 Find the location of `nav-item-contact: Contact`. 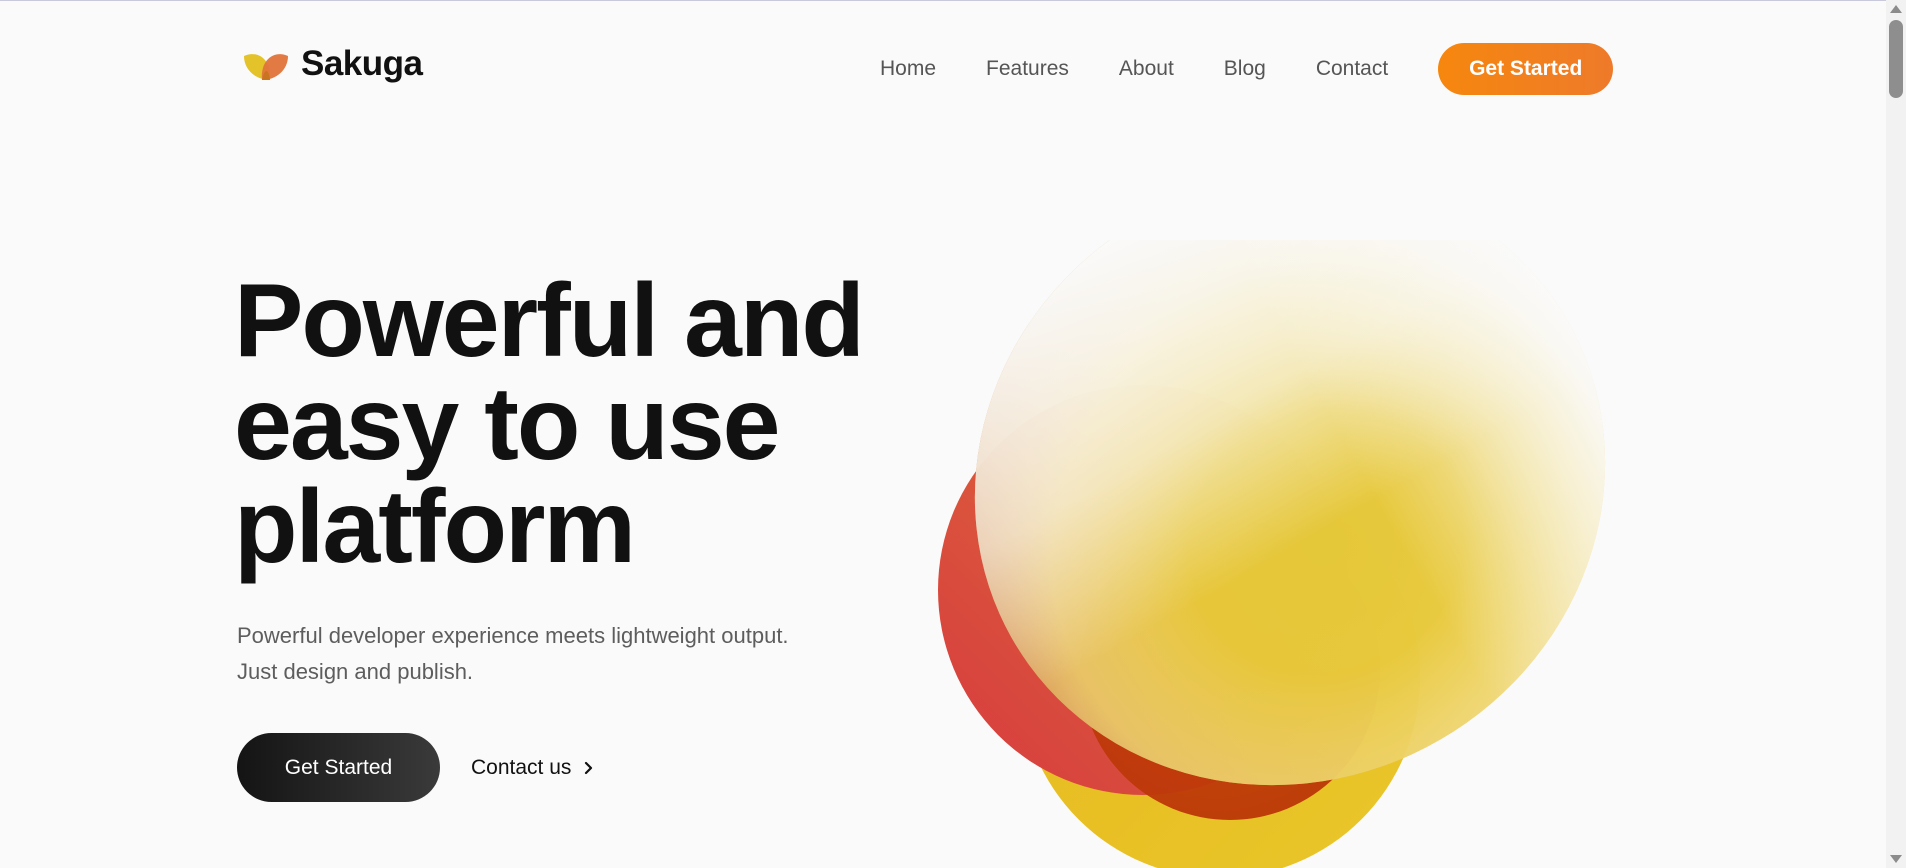

nav-item-contact: Contact is located at coordinates (1352, 69).